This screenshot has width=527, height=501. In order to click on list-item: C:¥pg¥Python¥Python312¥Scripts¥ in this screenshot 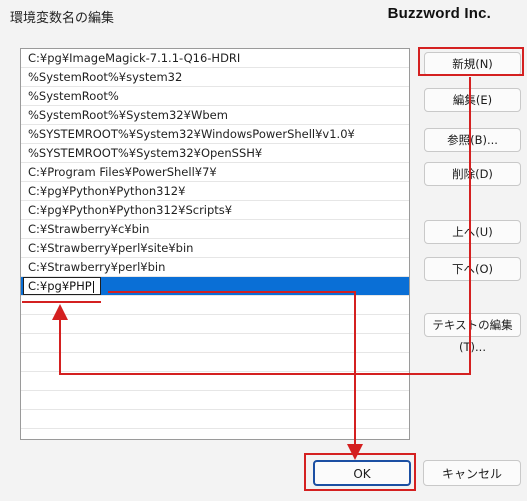, I will do `click(215, 210)`.